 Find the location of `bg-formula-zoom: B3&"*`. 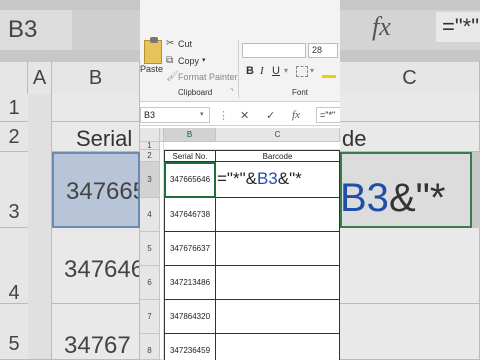

bg-formula-zoom: B3&"* is located at coordinates (392, 198).